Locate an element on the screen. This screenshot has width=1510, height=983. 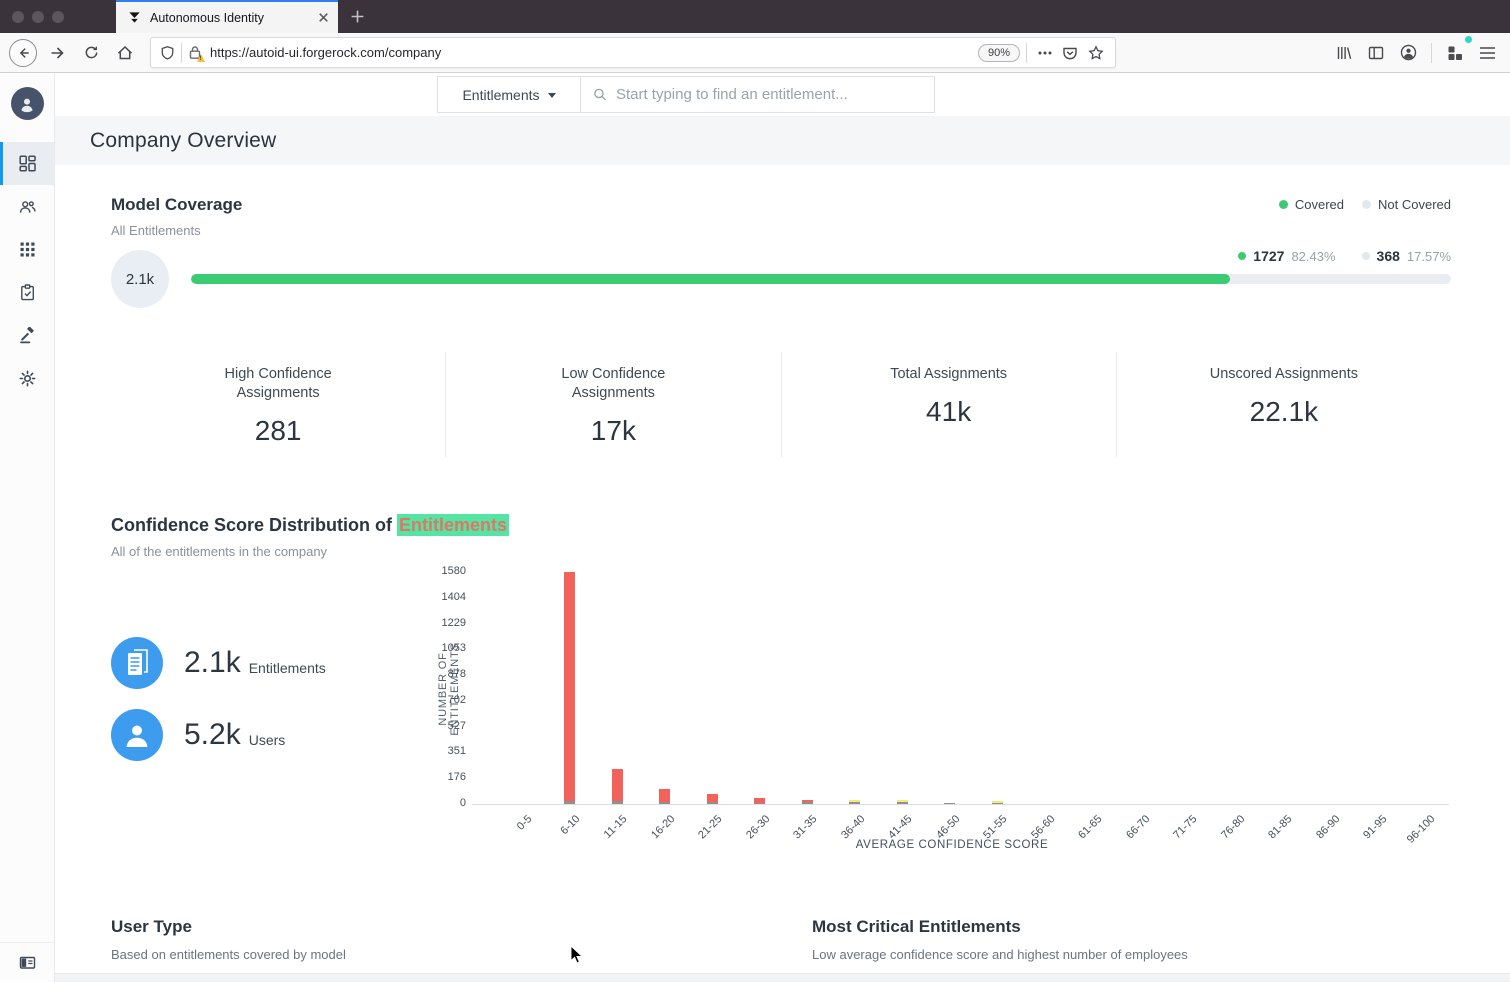
search-icon is located at coordinates (600, 94).